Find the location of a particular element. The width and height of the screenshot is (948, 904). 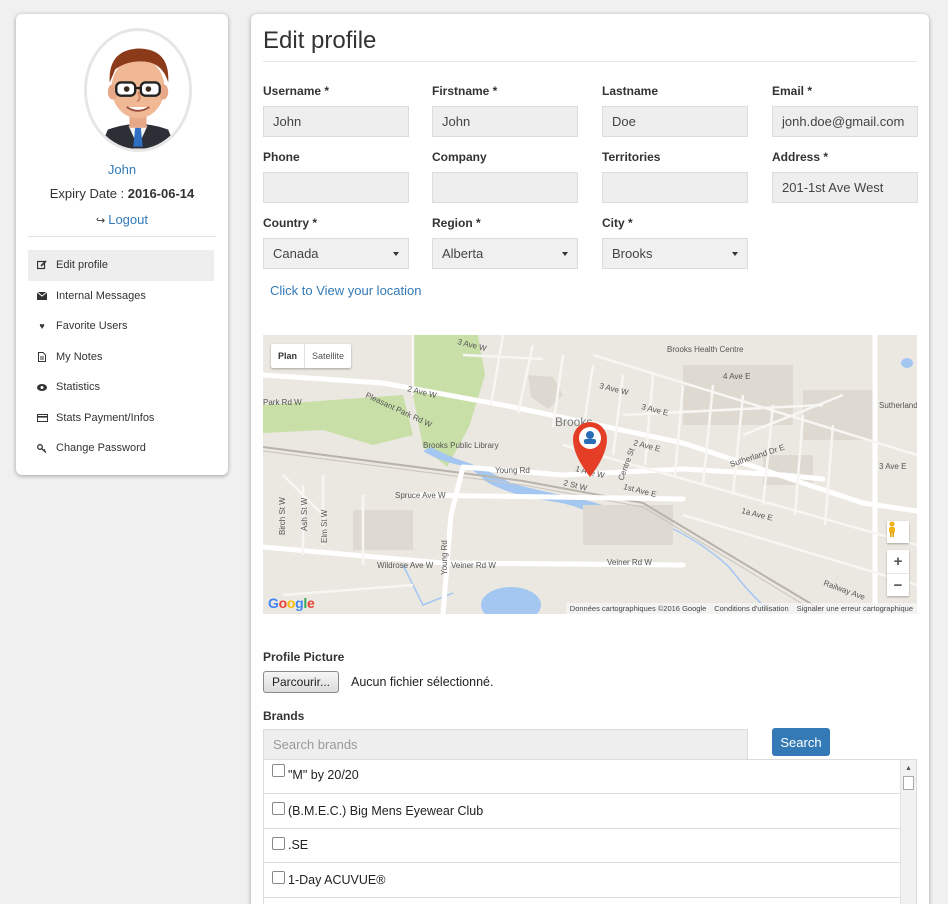

city-label: City * is located at coordinates (617, 223).